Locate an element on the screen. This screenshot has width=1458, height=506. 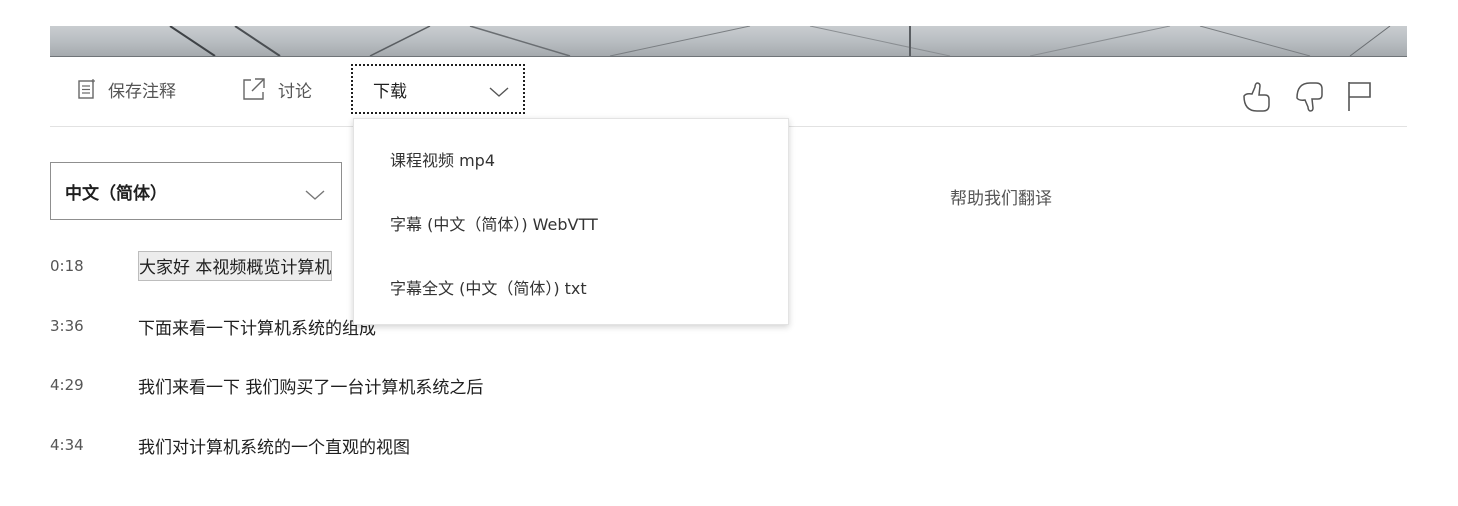
discuss-button: 讨论 is located at coordinates (277, 89).